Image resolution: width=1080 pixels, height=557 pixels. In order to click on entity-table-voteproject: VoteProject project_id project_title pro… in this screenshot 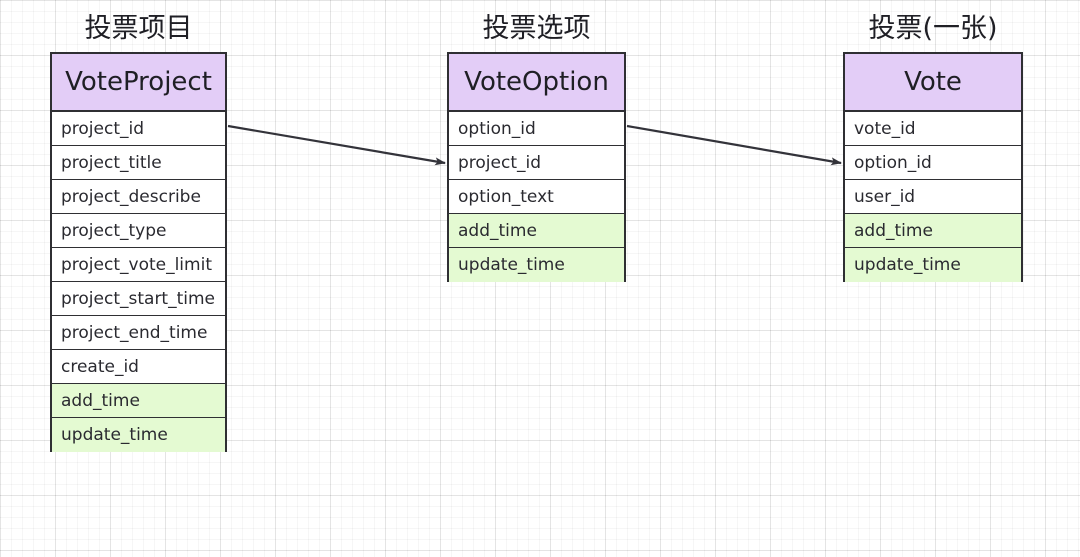, I will do `click(138, 252)`.